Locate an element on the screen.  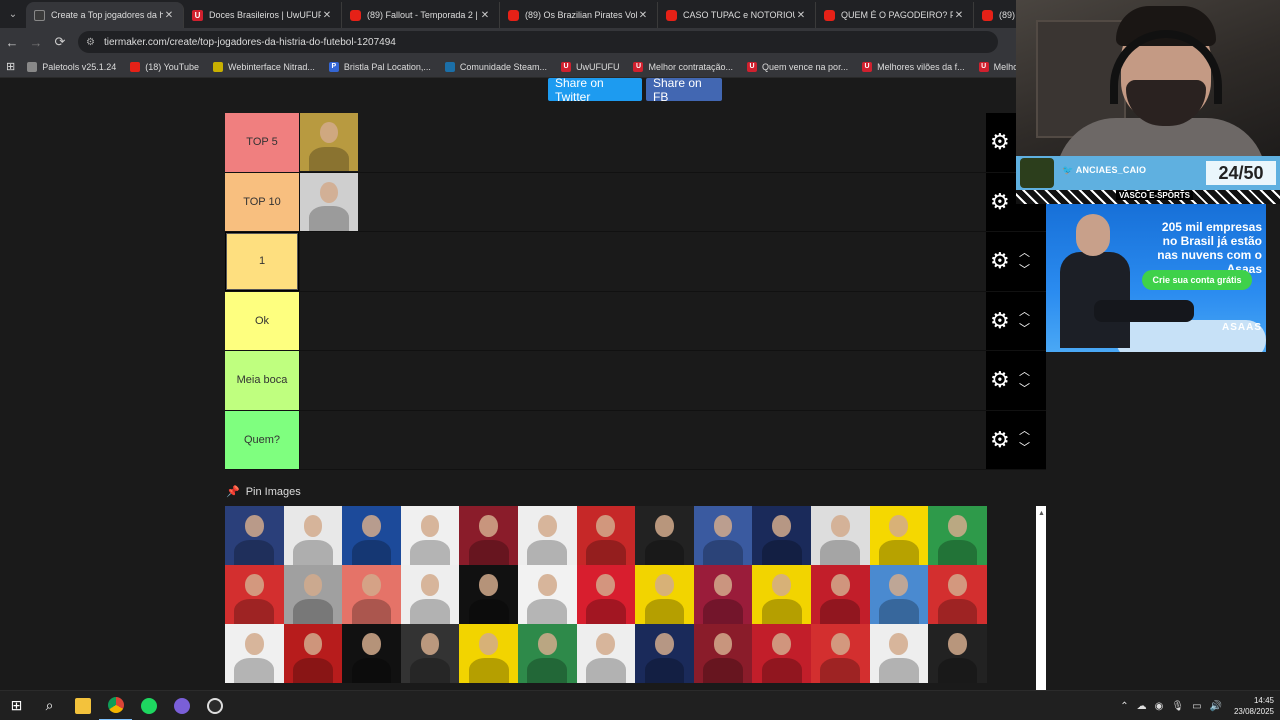
discord-icon is located at coordinates (181, 705).